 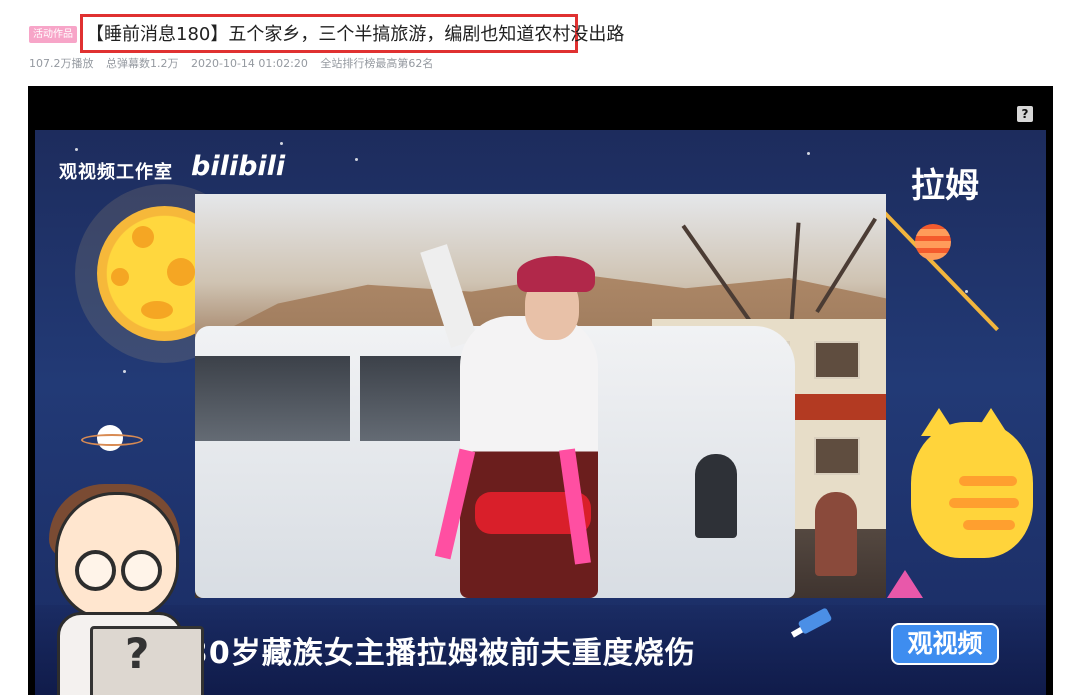 I want to click on person-name: 拉姆, so click(x=945, y=186).